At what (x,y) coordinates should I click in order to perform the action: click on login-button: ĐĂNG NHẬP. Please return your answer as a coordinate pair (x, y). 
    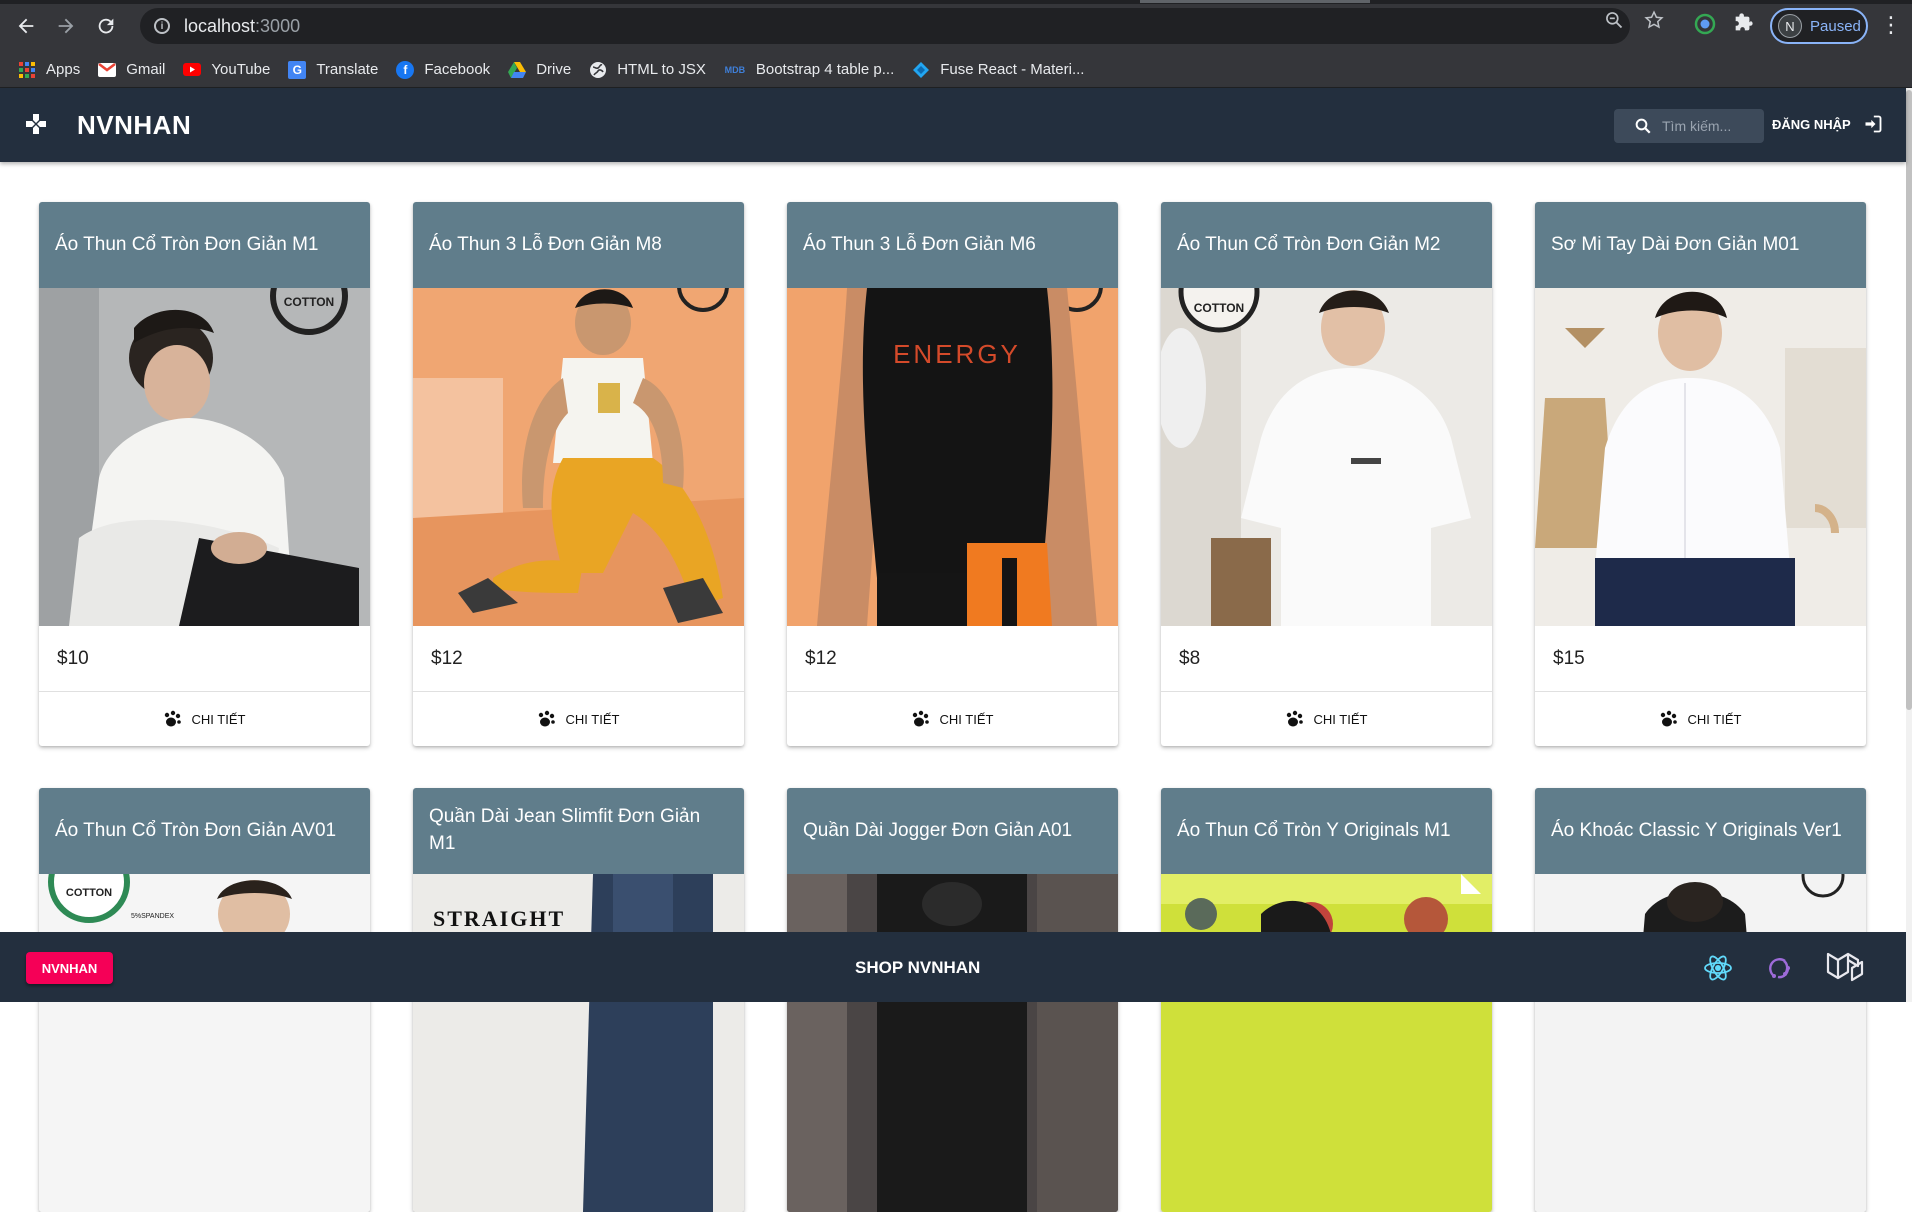
    Looking at the image, I should click on (1827, 124).